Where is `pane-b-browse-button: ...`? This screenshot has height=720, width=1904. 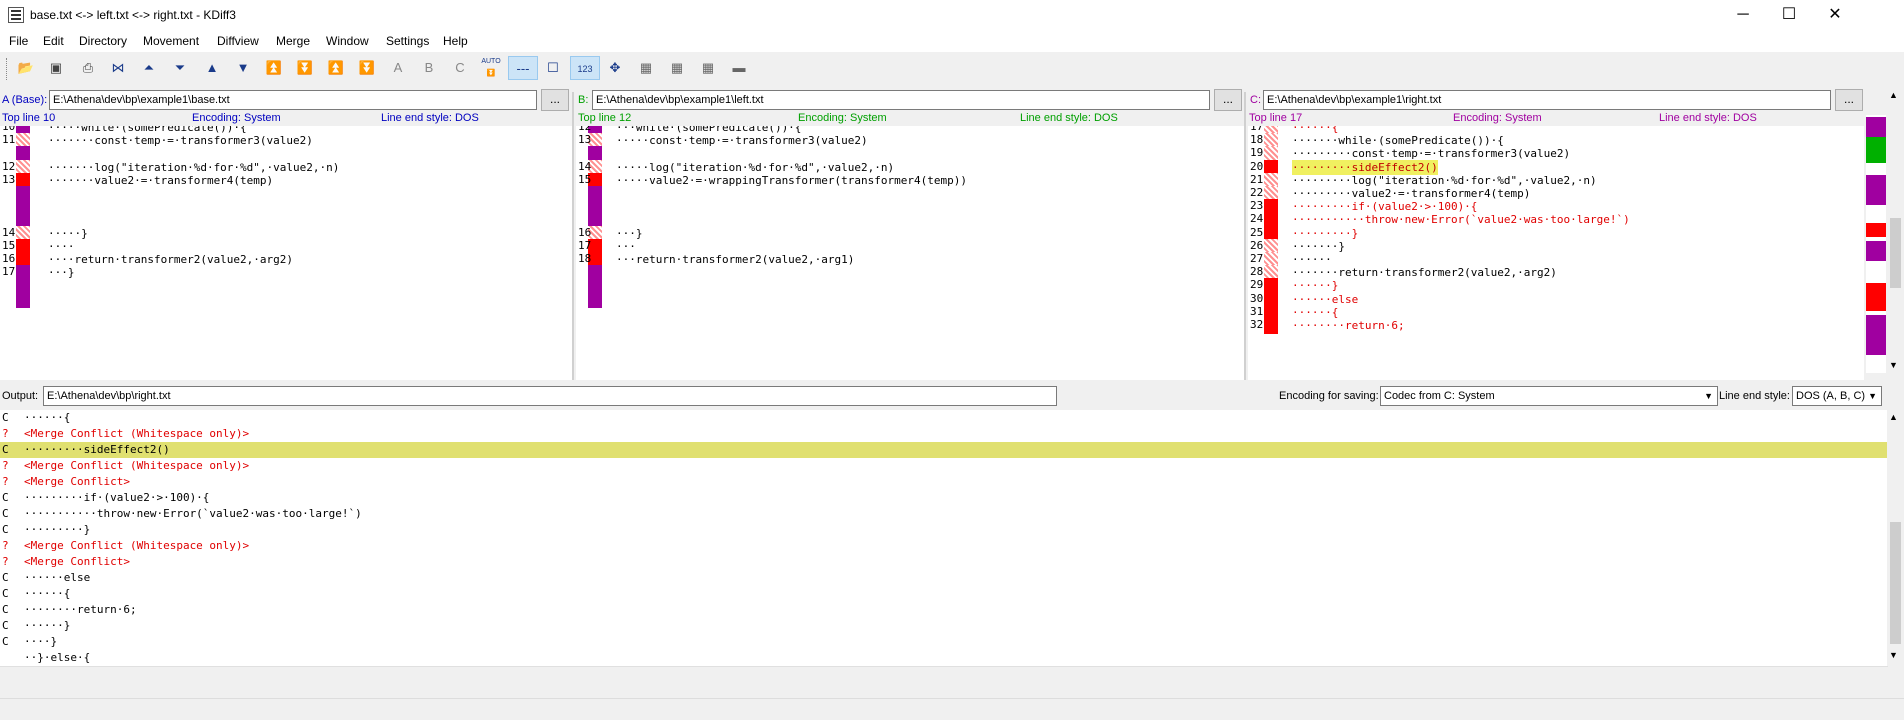 pane-b-browse-button: ... is located at coordinates (1228, 100).